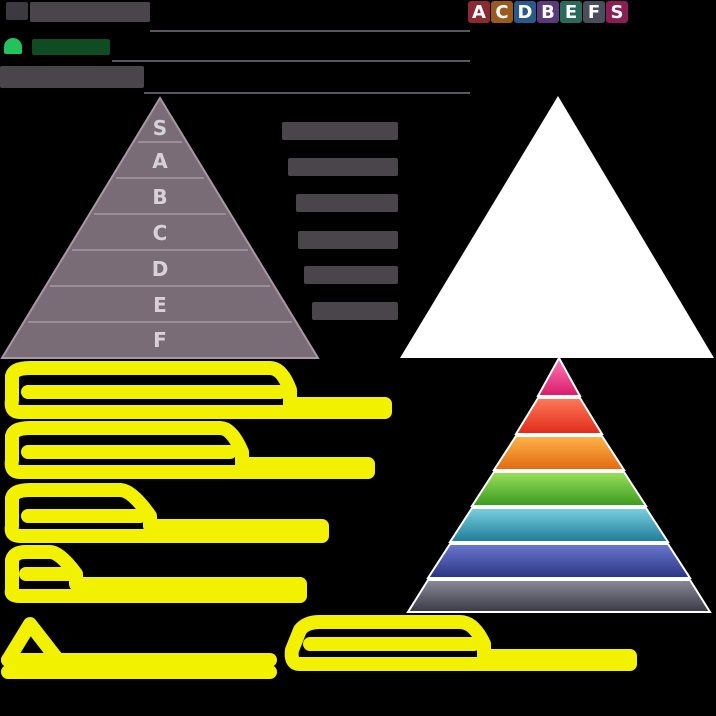  What do you see at coordinates (17, 11) in the screenshot?
I see `brand-icon` at bounding box center [17, 11].